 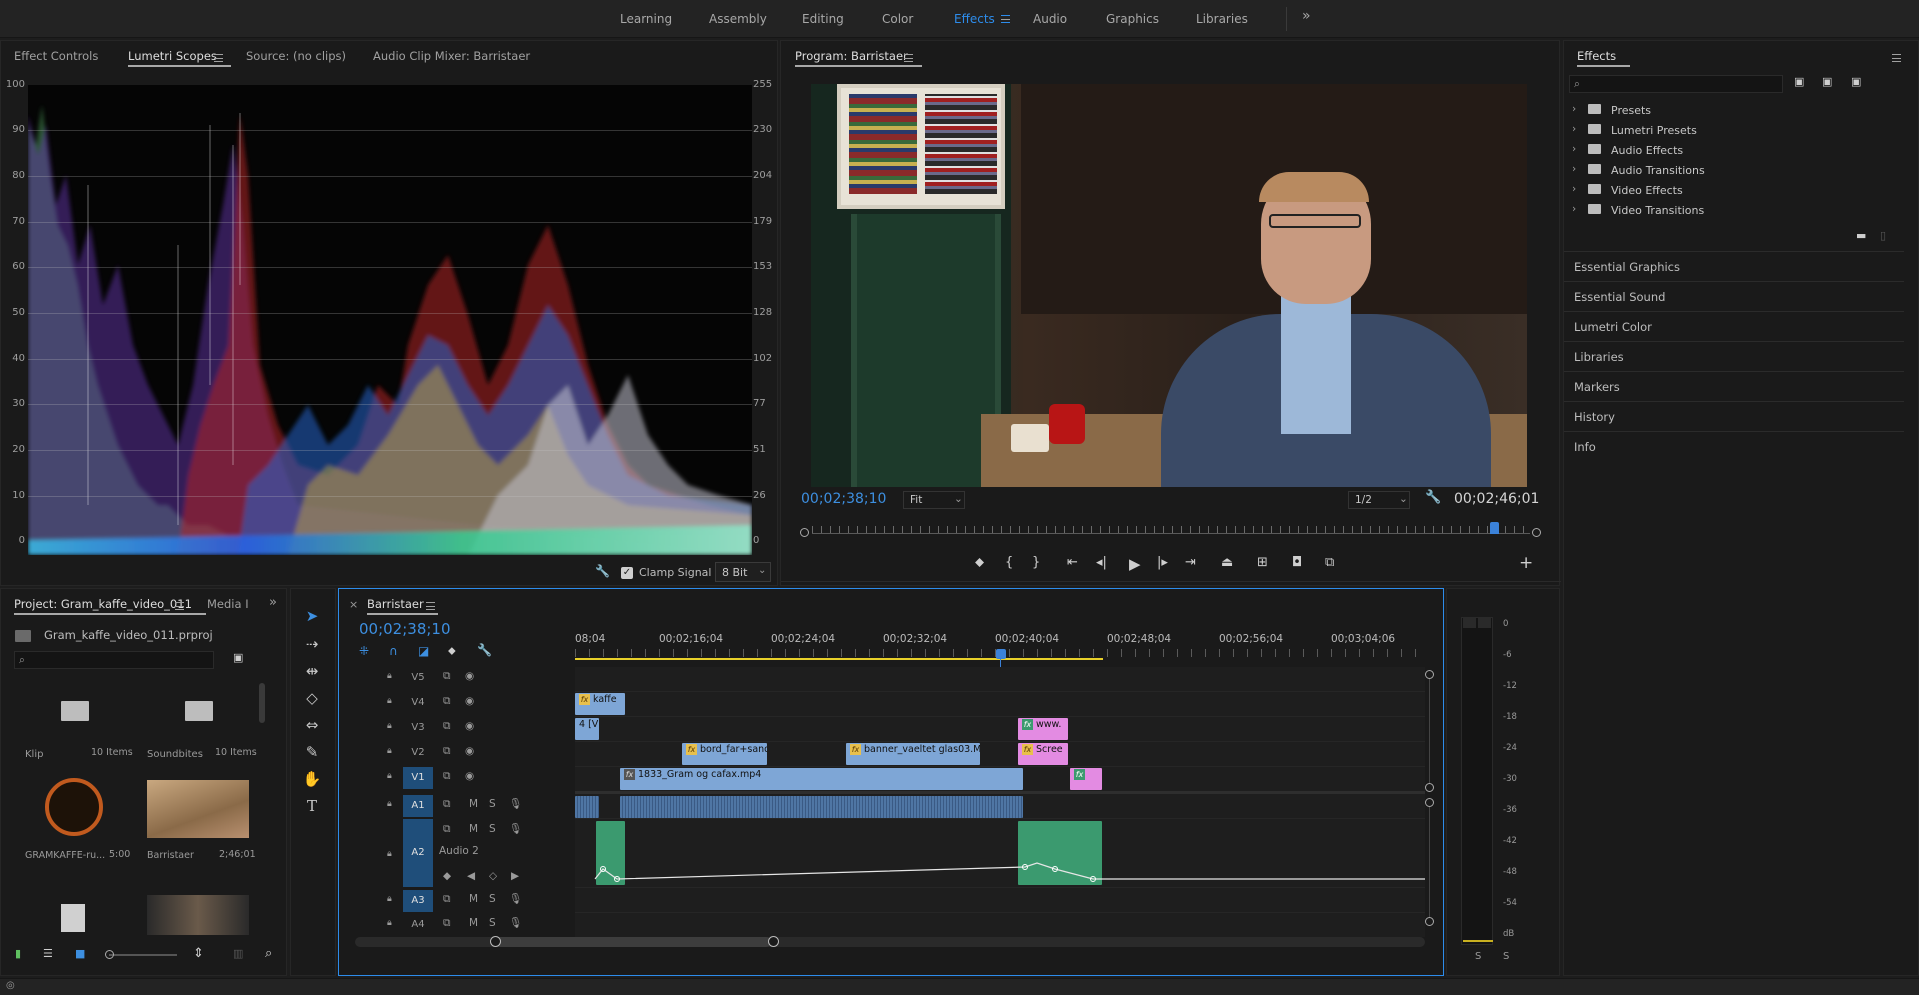 What do you see at coordinates (418, 806) in the screenshot?
I see `track-a1-name: A1` at bounding box center [418, 806].